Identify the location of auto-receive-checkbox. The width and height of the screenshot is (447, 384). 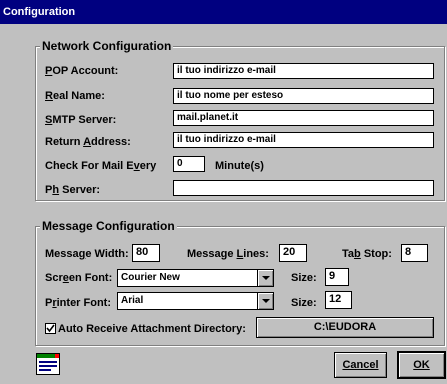
(50, 328).